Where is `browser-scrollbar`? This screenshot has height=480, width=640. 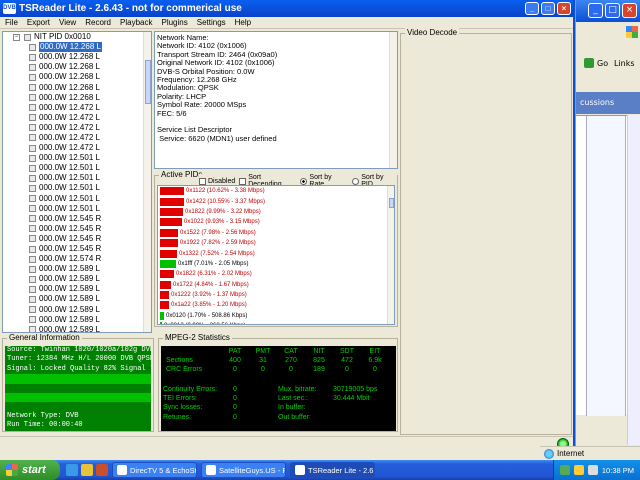
browser-scrollbar is located at coordinates (633, 280).